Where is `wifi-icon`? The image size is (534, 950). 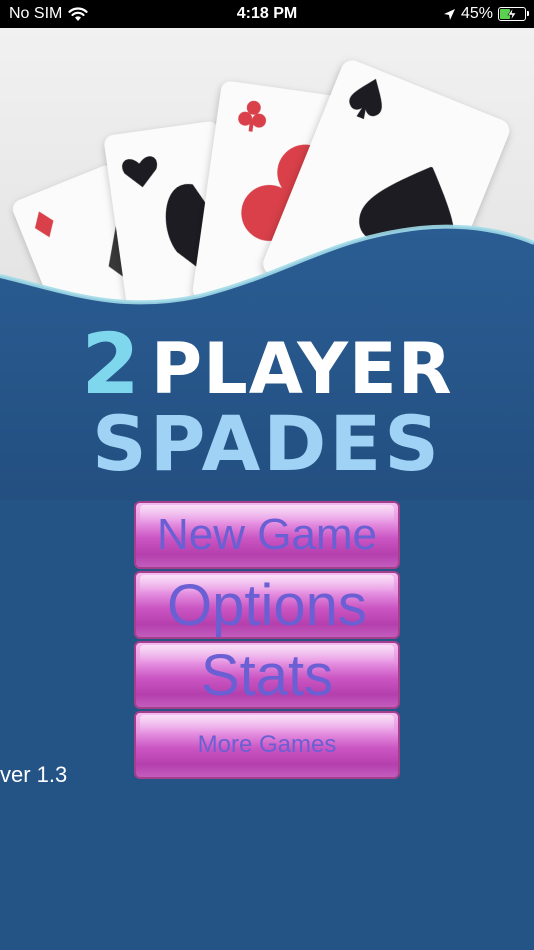 wifi-icon is located at coordinates (78, 13).